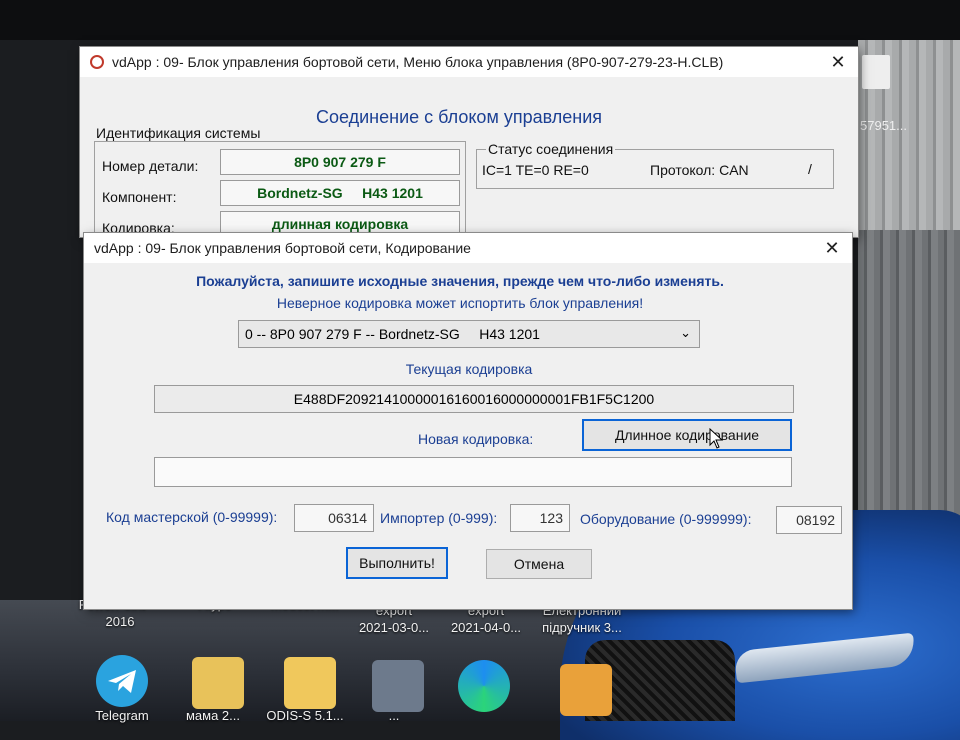 This screenshot has width=960, height=740. Describe the element at coordinates (484, 686) in the screenshot. I see `edge-browser-icon` at that location.